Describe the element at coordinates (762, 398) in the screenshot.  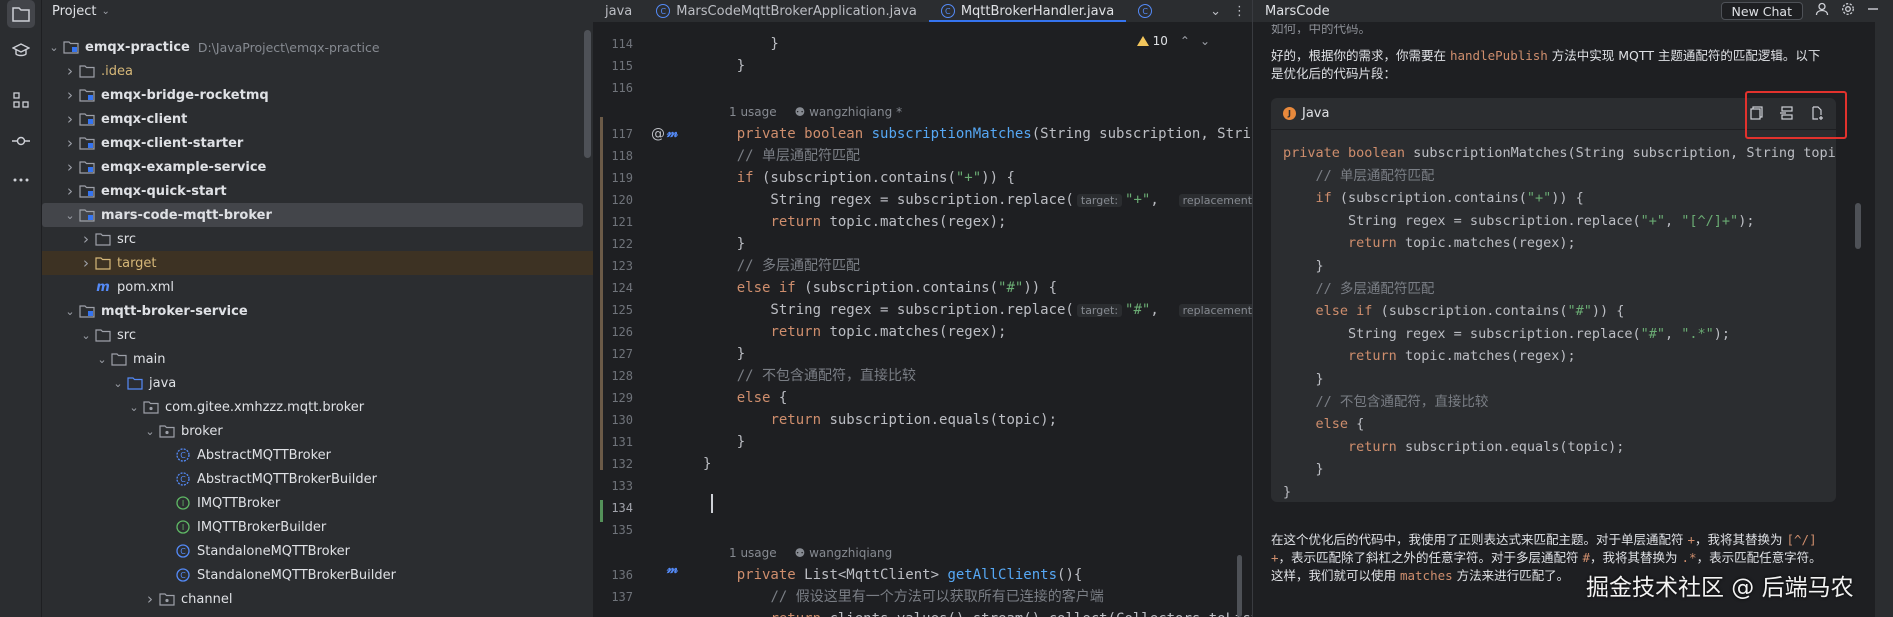
I see `code-line: else {` at that location.